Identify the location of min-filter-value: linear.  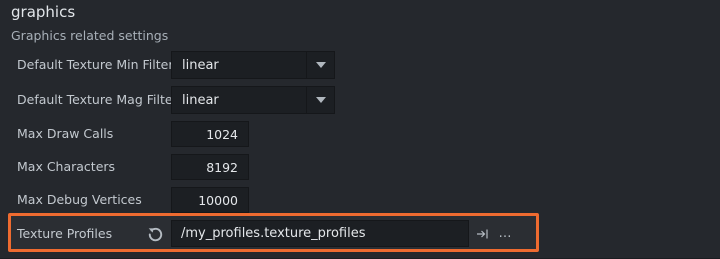
(200, 65).